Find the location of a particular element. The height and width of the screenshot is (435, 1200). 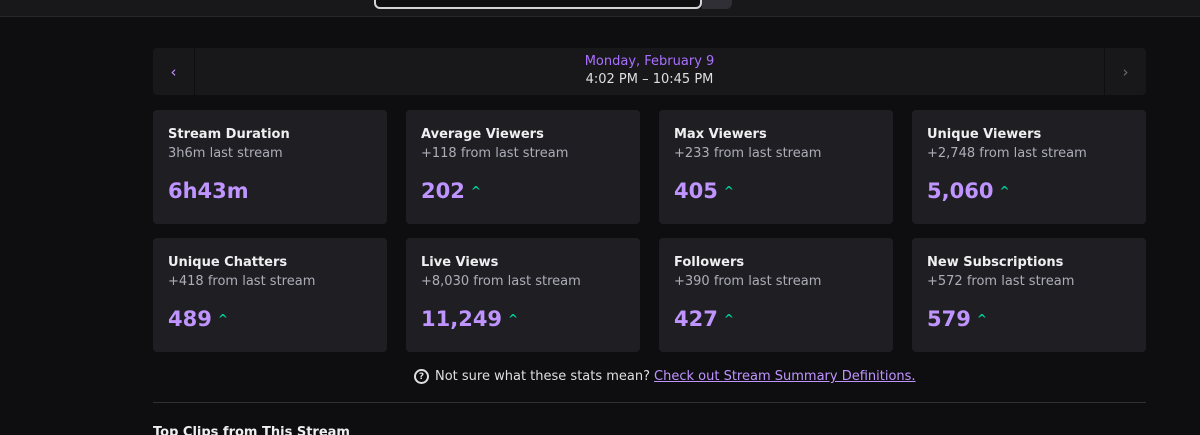

stat-delta: +8,030 from last stream is located at coordinates (501, 281).